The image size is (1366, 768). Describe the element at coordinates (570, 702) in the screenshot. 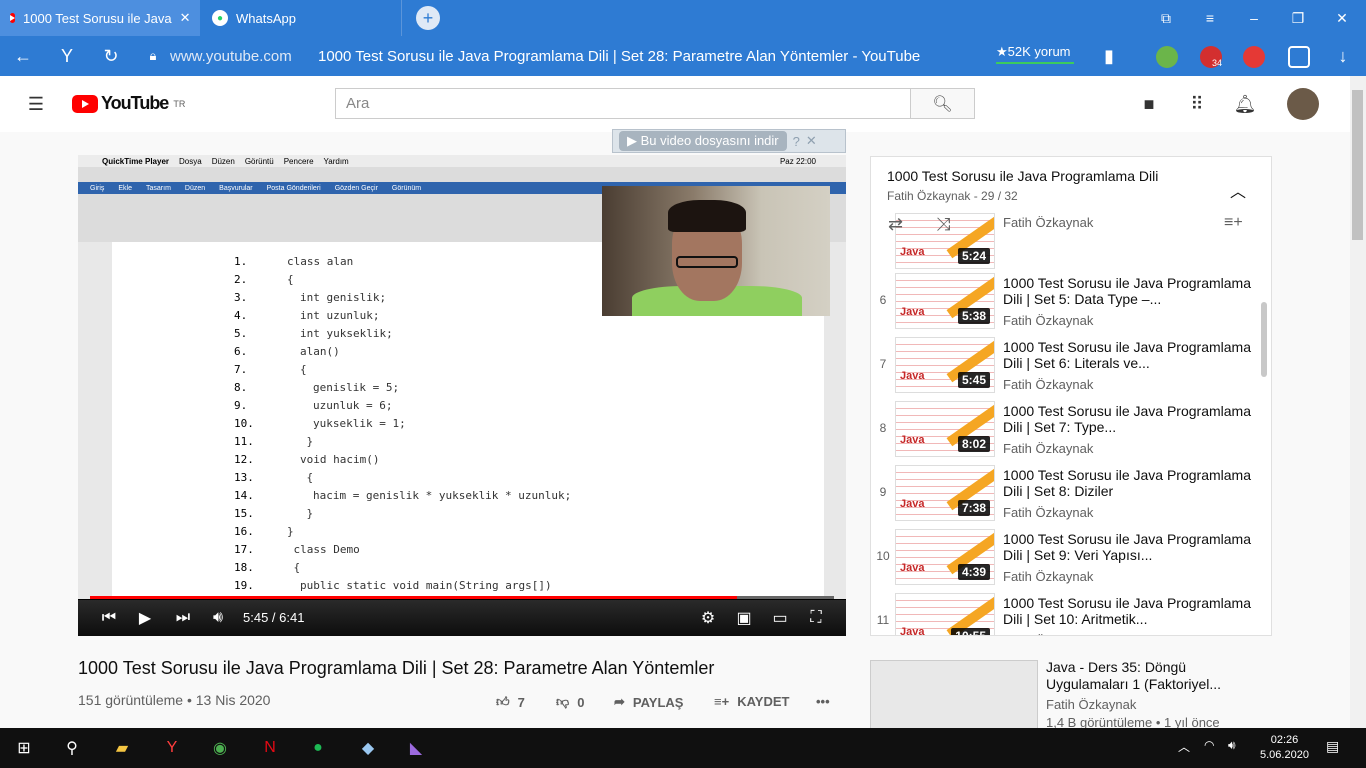

I see `dislike-button: 👎︎ 0` at that location.